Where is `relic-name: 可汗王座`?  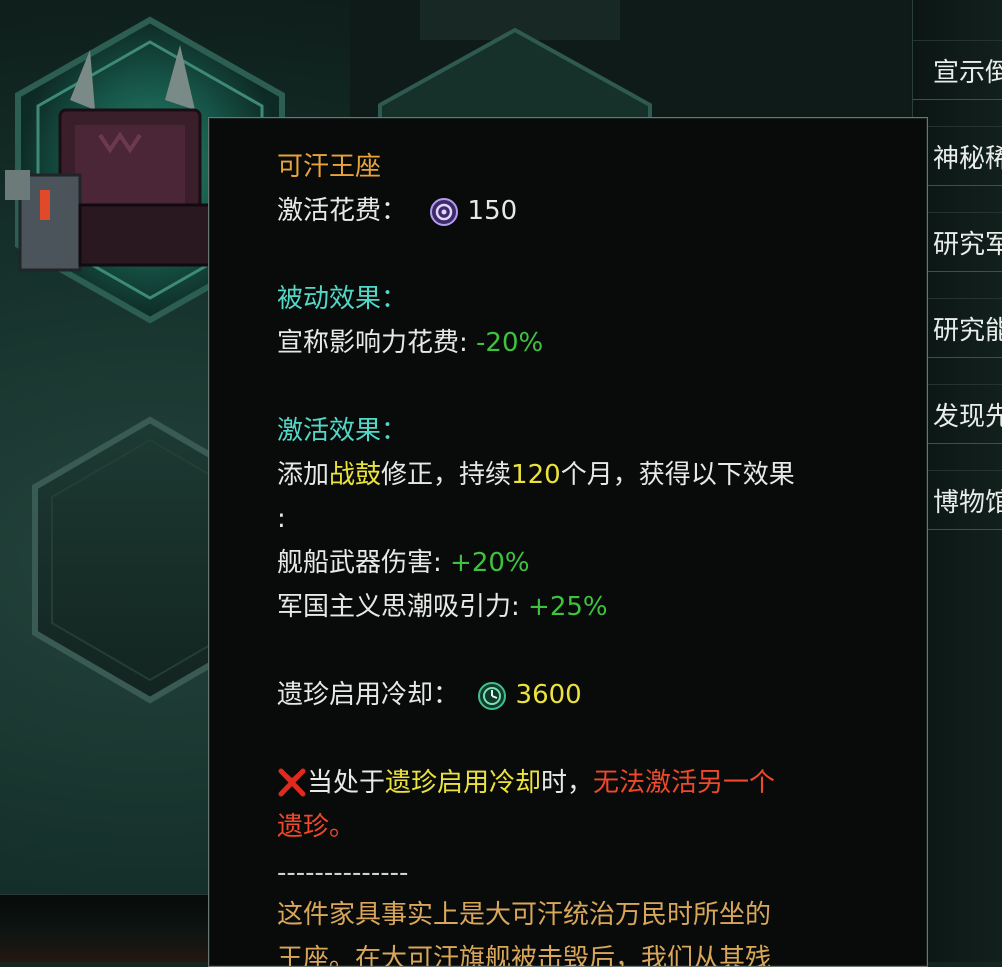 relic-name: 可汗王座 is located at coordinates (329, 167).